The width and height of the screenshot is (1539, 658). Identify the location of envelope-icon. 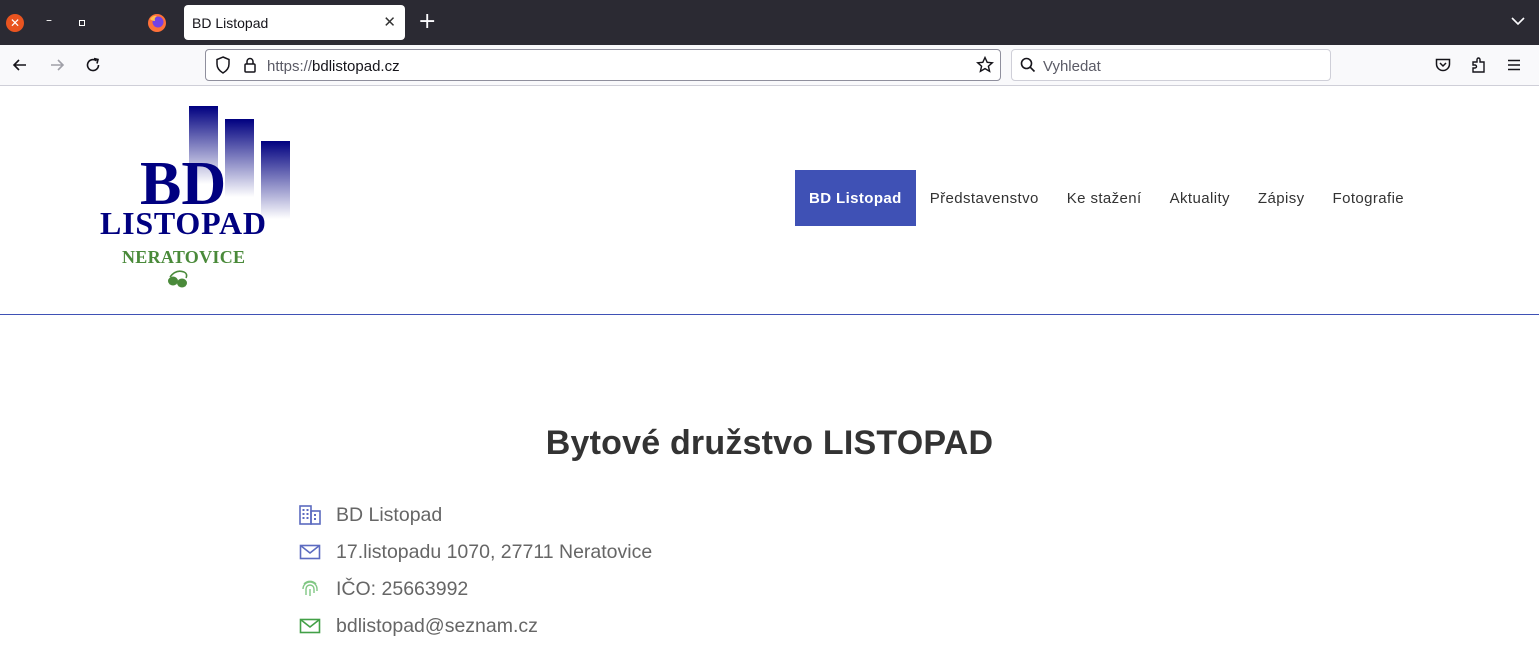
(310, 552).